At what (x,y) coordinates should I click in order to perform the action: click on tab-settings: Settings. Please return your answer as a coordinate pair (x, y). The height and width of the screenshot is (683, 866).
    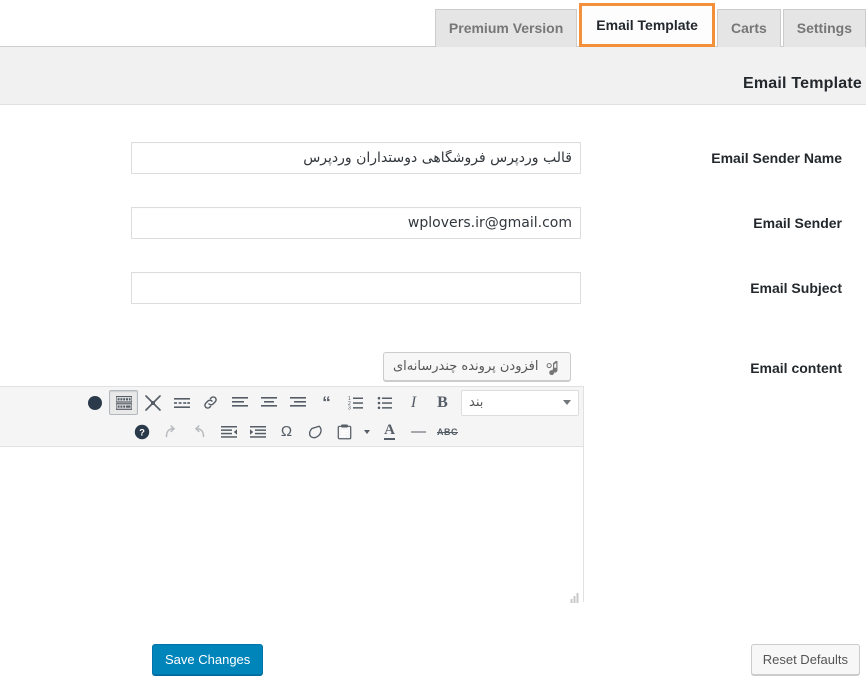
    Looking at the image, I should click on (824, 28).